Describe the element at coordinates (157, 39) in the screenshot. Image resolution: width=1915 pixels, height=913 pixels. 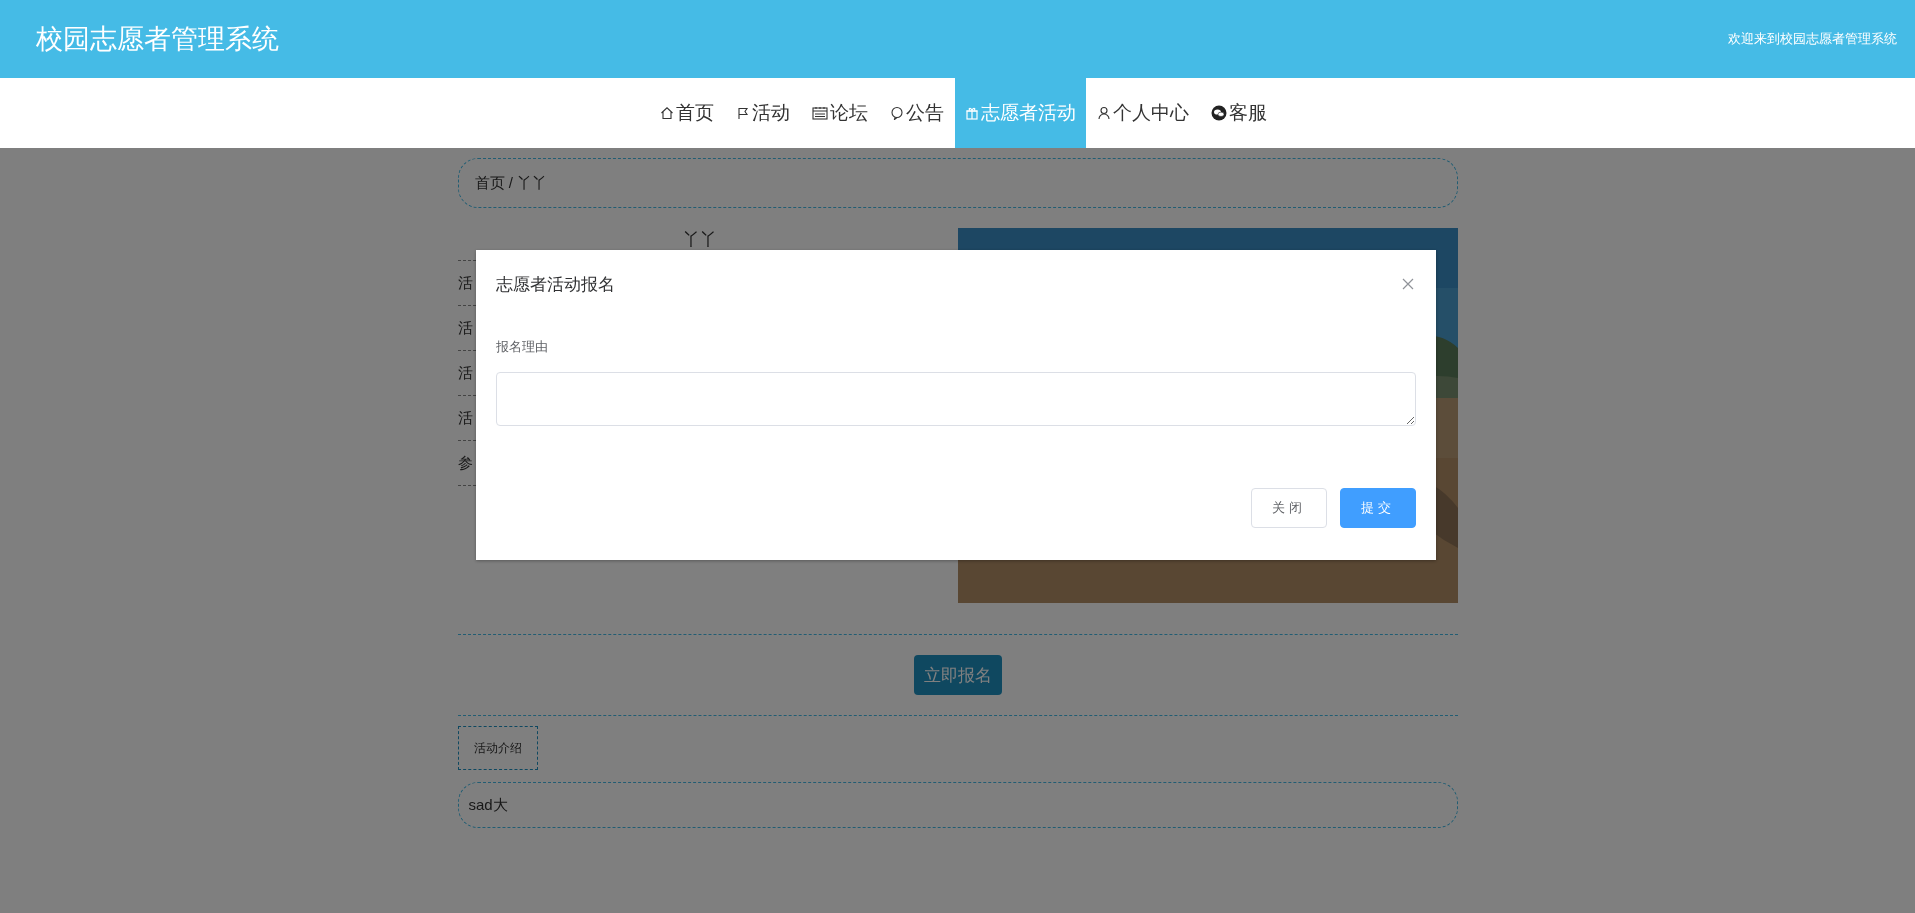
I see `site-title: 校园志愿者管理系统` at that location.